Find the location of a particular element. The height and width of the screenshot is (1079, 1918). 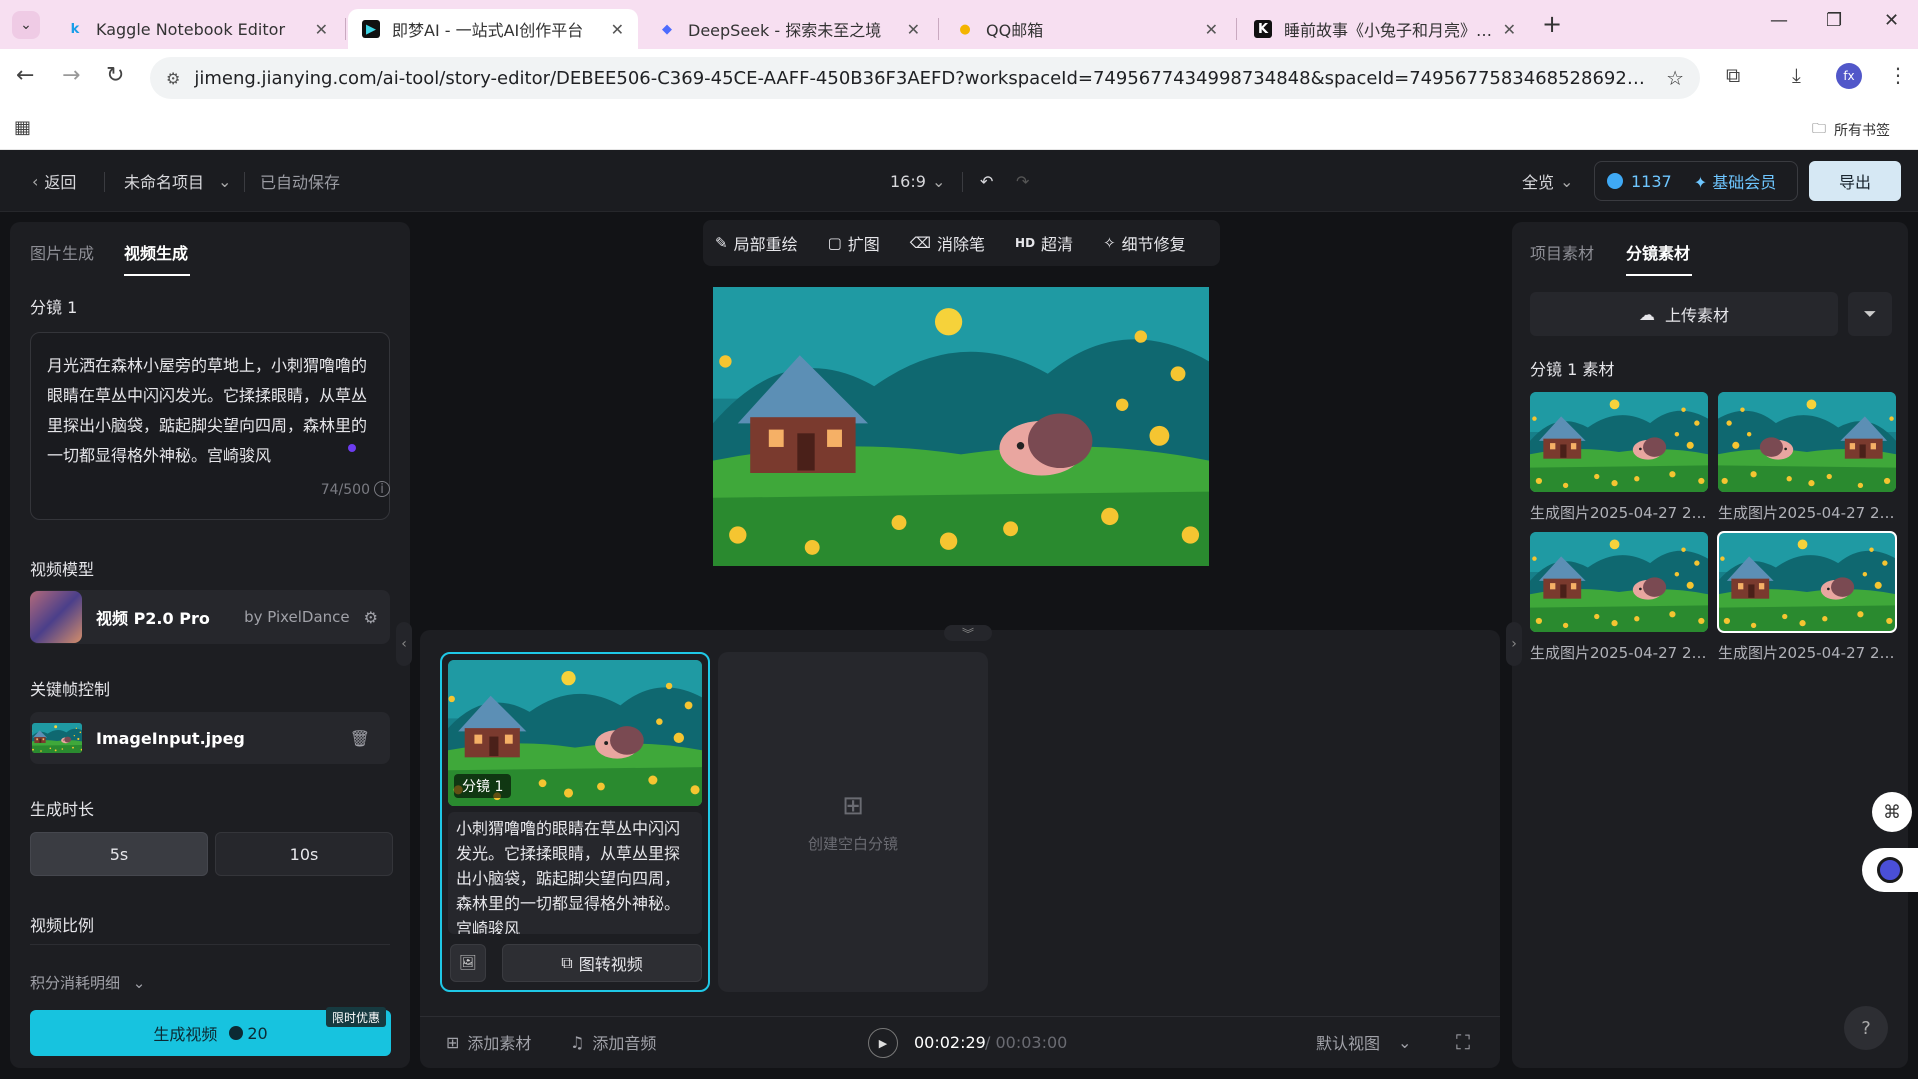

default-view-dropdown: 默认视图 ⌄ is located at coordinates (1363, 1042).